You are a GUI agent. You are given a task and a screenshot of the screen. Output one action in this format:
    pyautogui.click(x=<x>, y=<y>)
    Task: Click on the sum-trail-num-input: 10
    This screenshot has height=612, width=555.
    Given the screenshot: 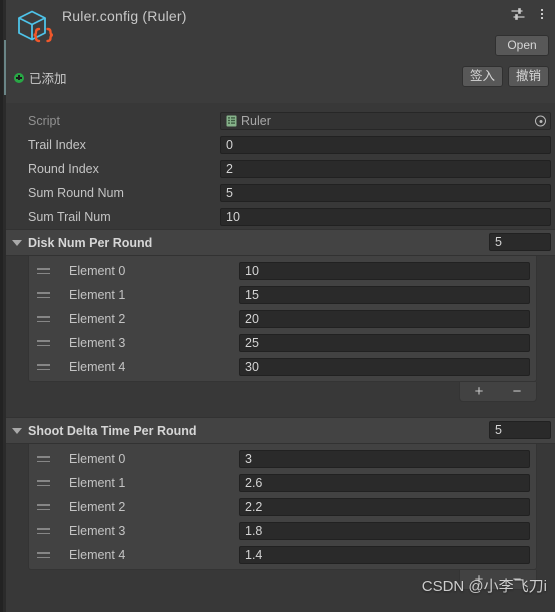 What is the action you would take?
    pyautogui.click(x=385, y=217)
    